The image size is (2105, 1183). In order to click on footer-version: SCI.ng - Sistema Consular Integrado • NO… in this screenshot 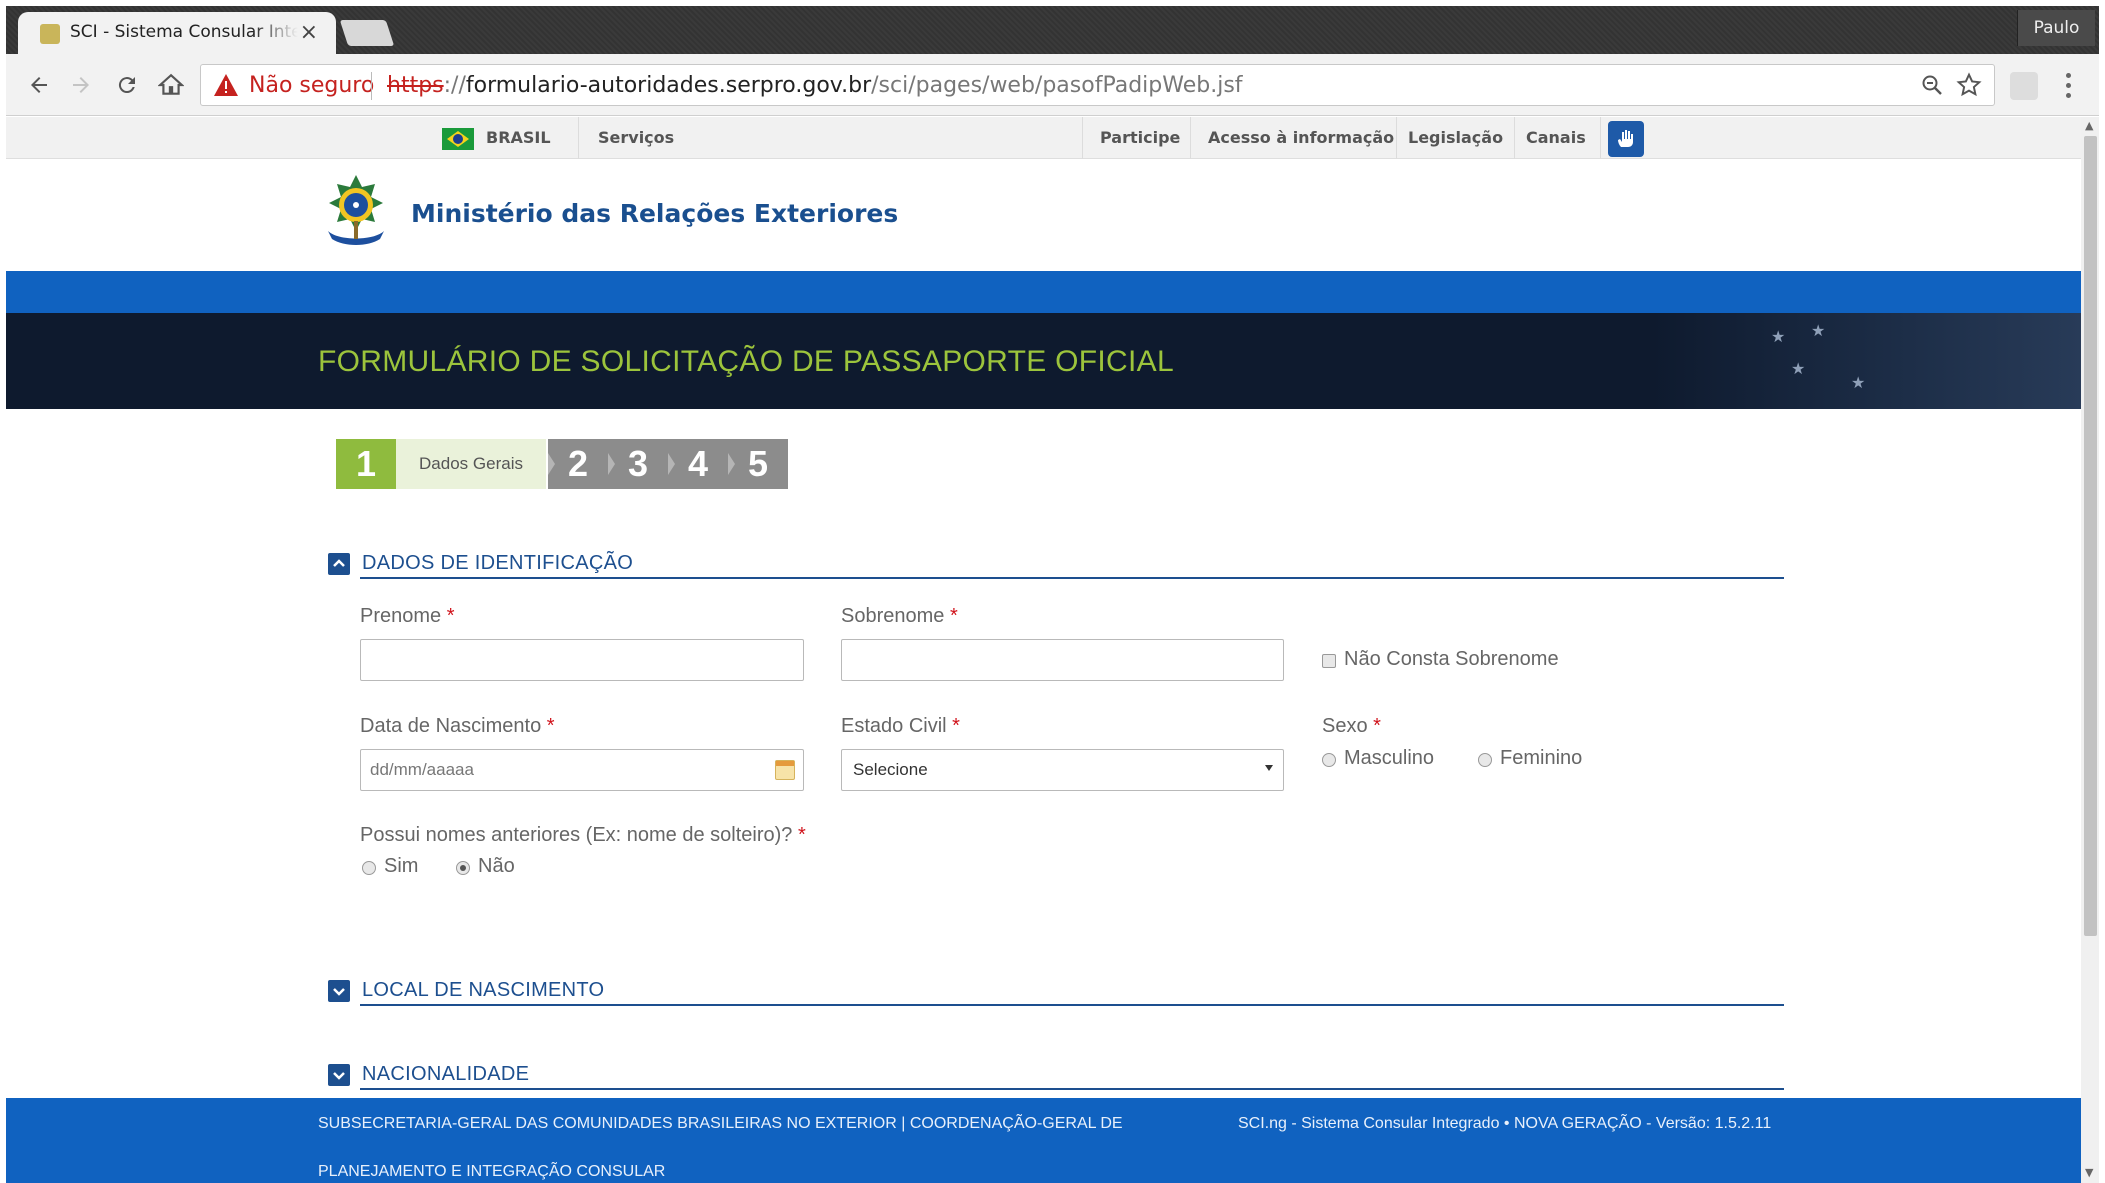, I will do `click(1505, 1123)`.